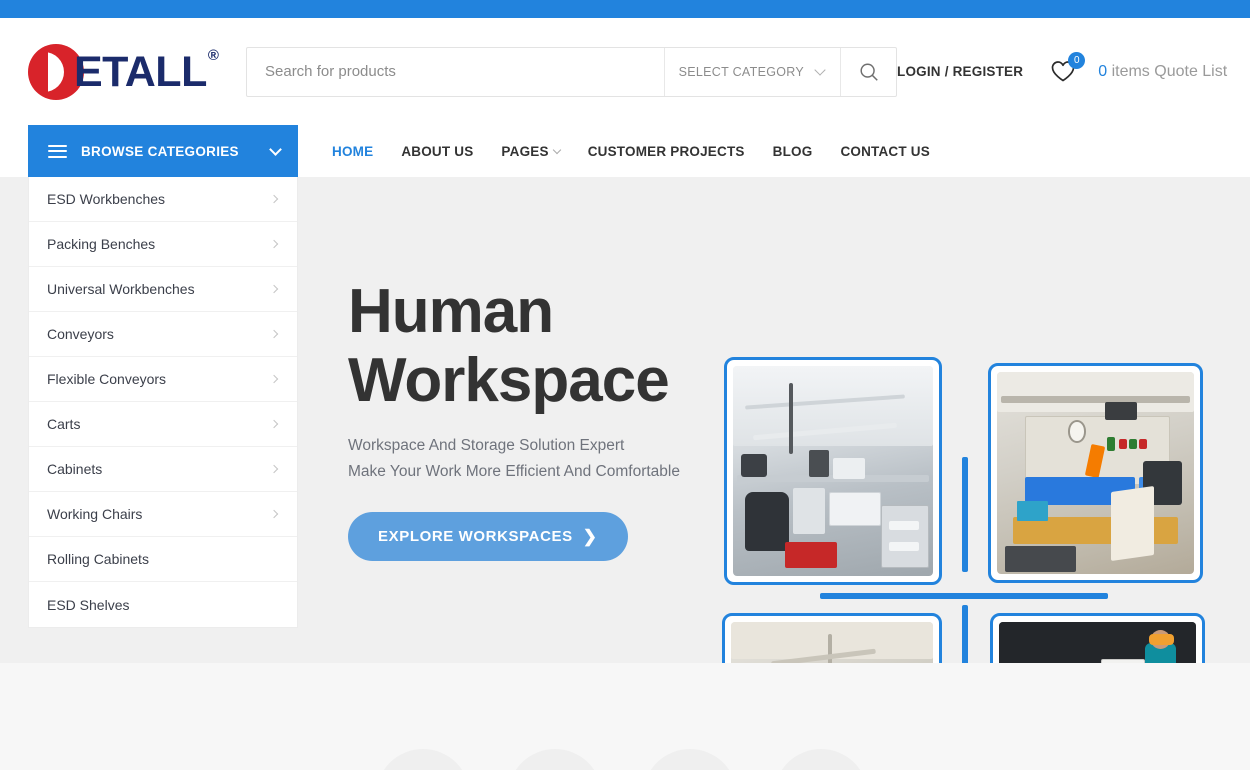 This screenshot has height=770, width=1250. I want to click on sidebar-item-label: Carts, so click(64, 424).